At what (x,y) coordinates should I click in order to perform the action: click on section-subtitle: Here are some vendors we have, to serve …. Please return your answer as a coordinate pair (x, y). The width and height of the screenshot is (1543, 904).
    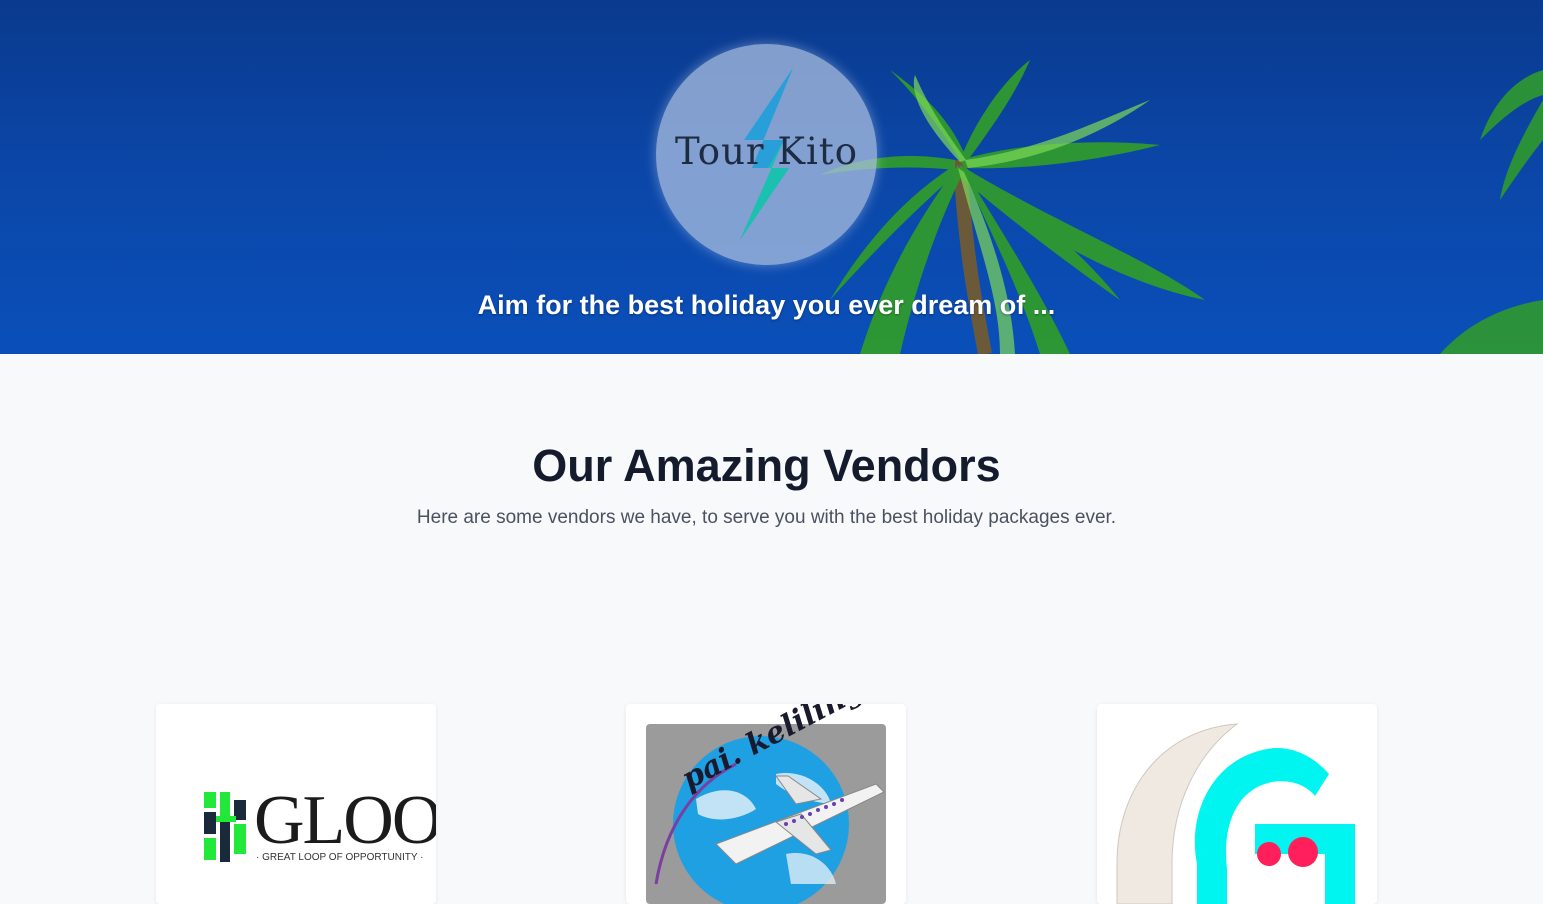
    Looking at the image, I should click on (766, 517).